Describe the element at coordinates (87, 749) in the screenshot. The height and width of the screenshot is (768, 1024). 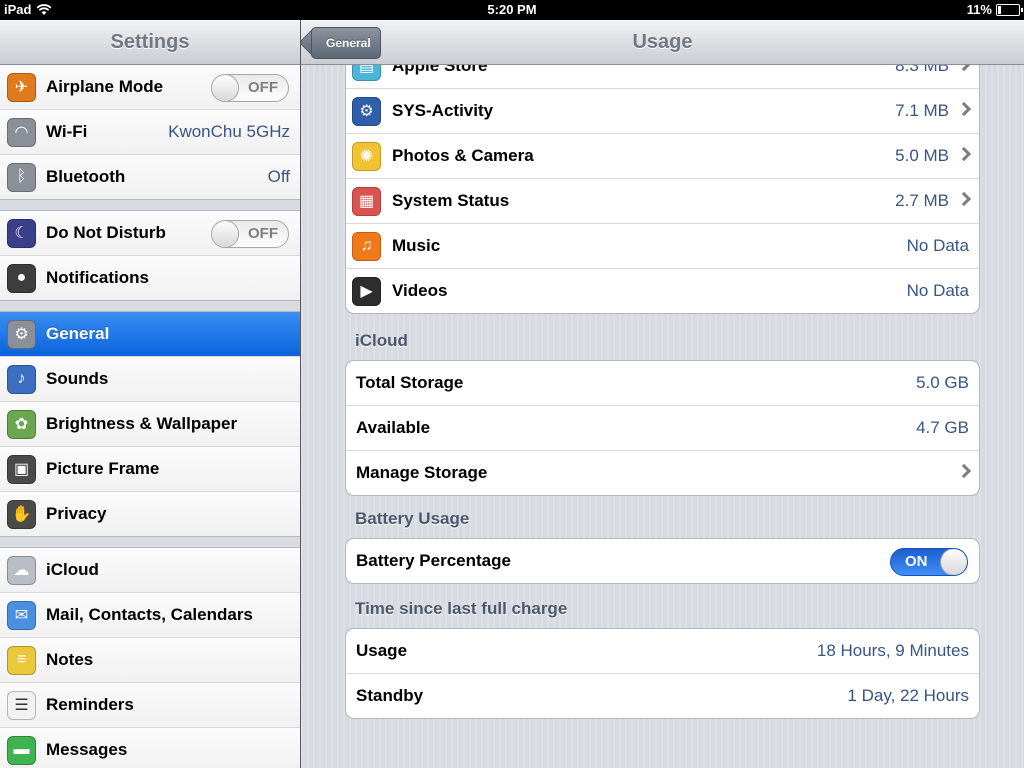
I see `sidebar-item-label: Messages` at that location.